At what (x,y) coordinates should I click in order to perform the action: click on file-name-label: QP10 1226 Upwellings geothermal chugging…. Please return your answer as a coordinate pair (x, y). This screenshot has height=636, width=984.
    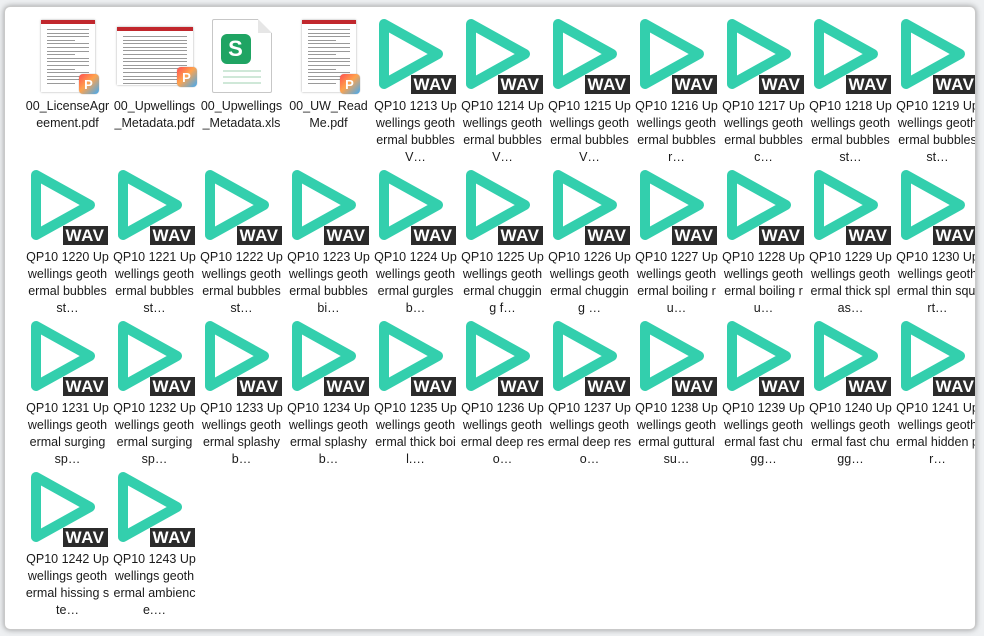
    Looking at the image, I should click on (589, 282).